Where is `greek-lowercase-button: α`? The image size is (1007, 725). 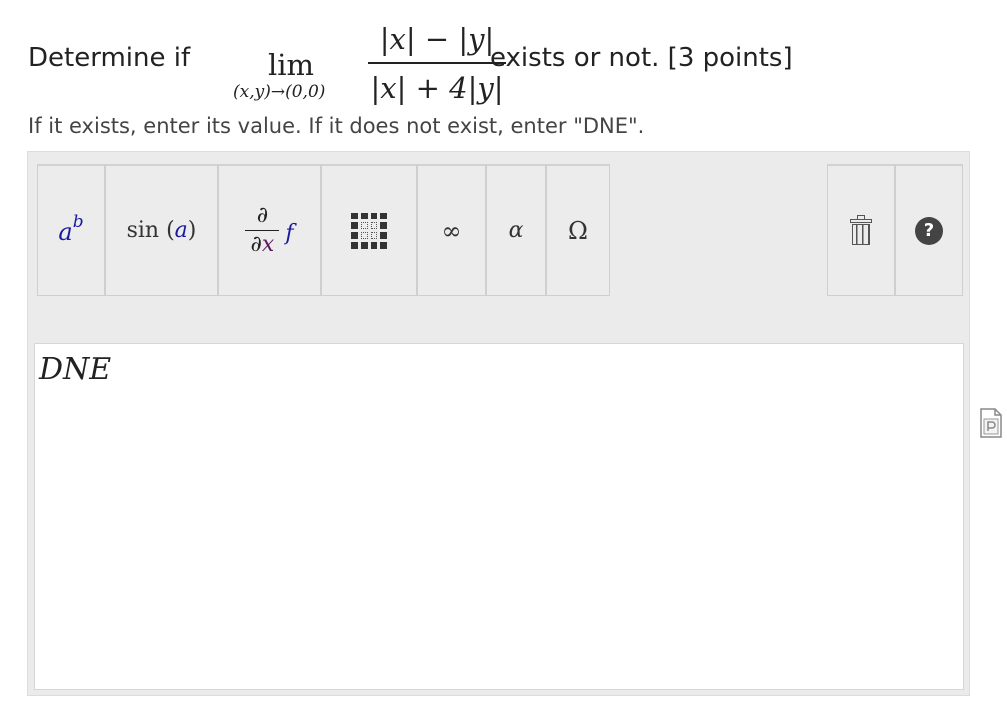
greek-lowercase-button: α is located at coordinates (516, 230).